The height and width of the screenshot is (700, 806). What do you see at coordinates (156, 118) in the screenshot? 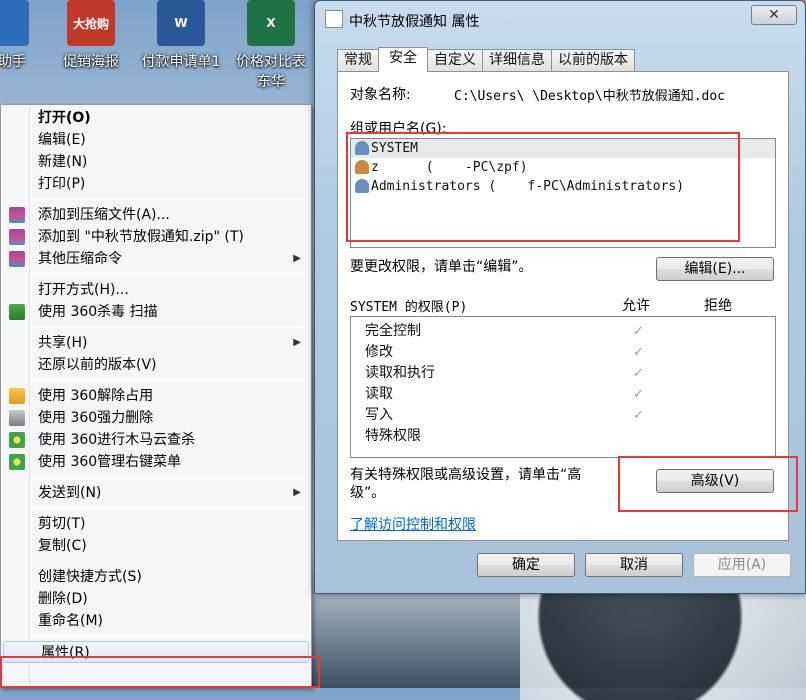
I see `menu-item: 打开(O)` at bounding box center [156, 118].